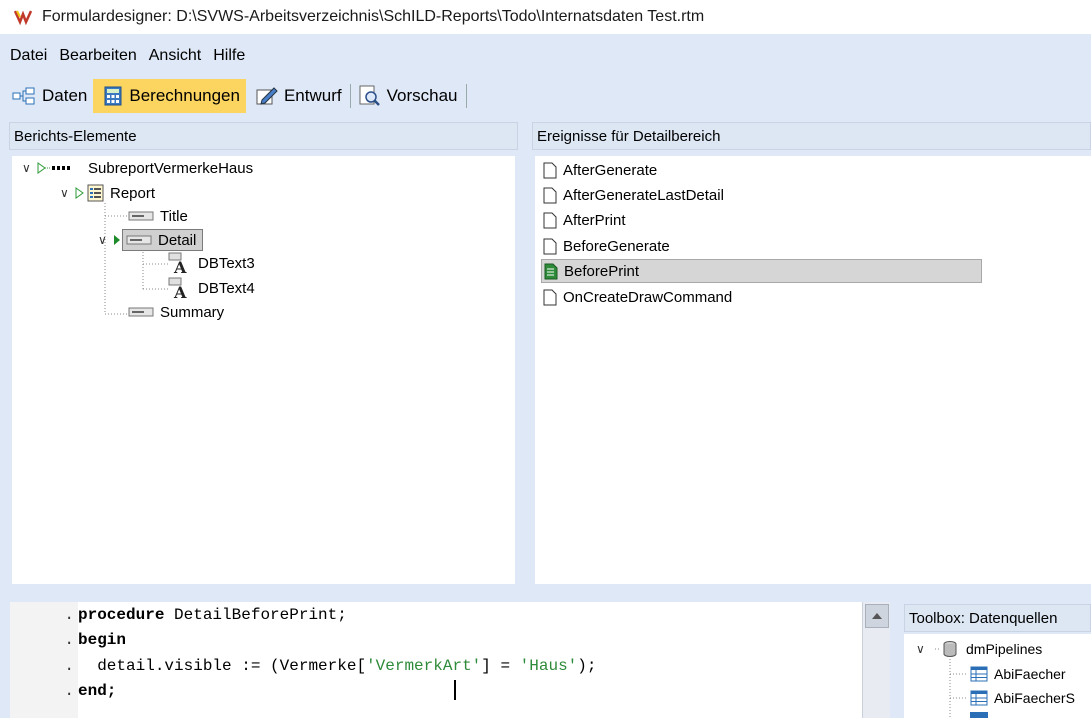 Image resolution: width=1091 pixels, height=718 pixels. Describe the element at coordinates (28, 56) in the screenshot. I see `menu-datei: Datei` at that location.